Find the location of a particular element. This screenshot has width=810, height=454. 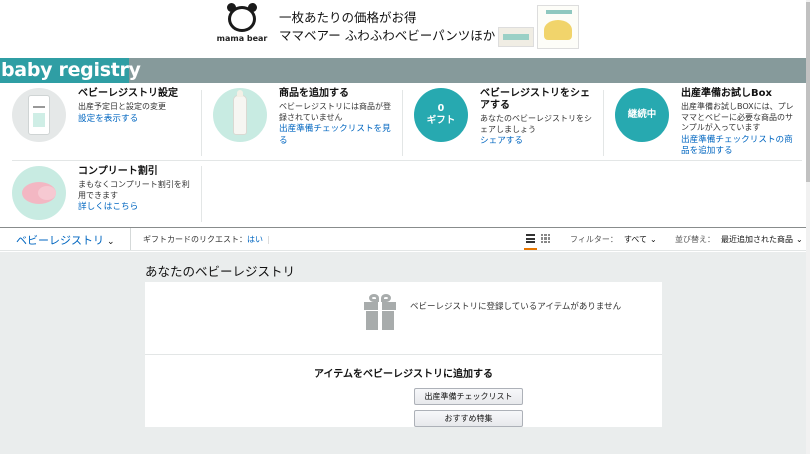

tile-desc: あなたのベビーレジストリをシェアしましょう is located at coordinates (536, 124).